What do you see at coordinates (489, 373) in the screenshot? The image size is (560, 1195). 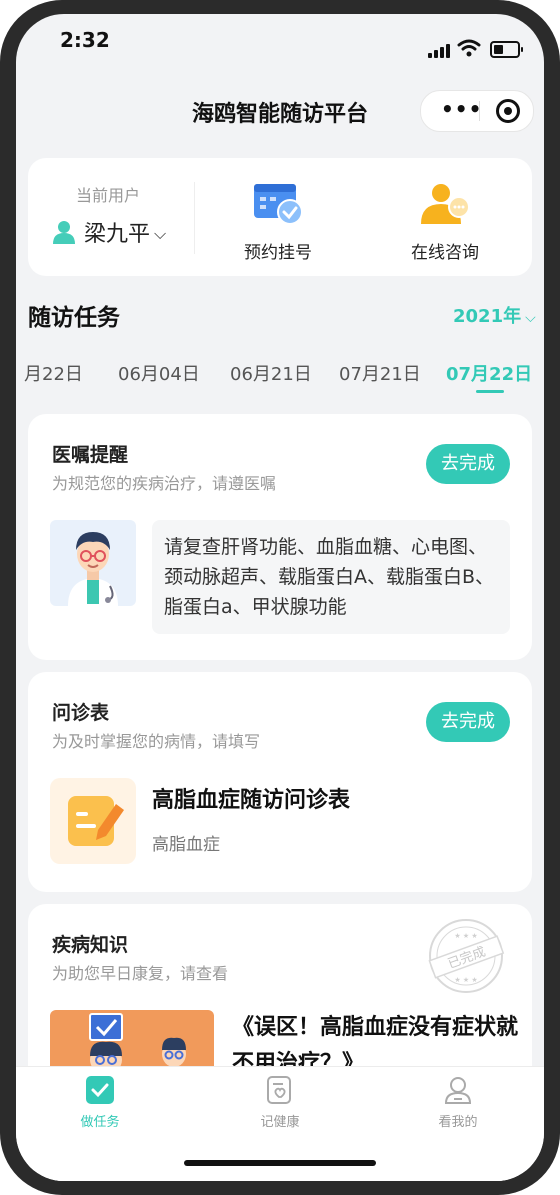 I see `date-tab-active: 07月22日` at bounding box center [489, 373].